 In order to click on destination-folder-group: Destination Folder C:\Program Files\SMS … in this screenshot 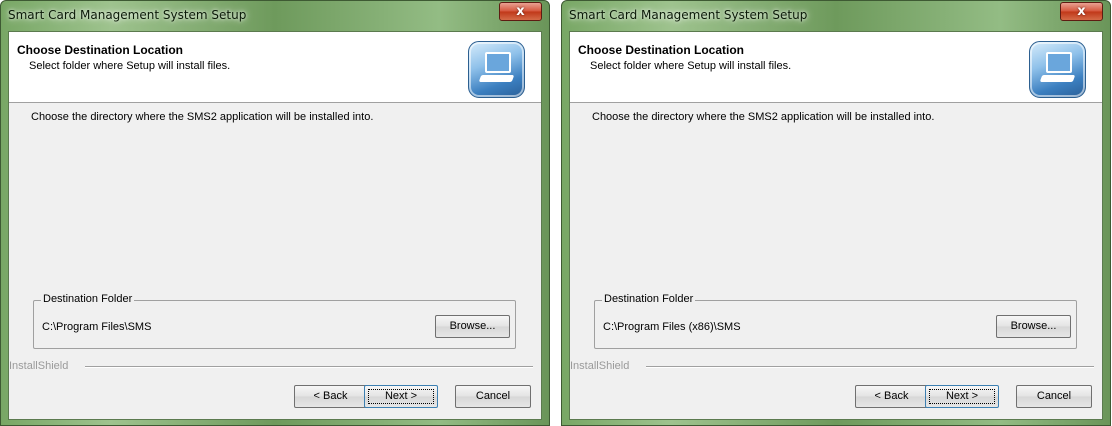, I will do `click(274, 321)`.